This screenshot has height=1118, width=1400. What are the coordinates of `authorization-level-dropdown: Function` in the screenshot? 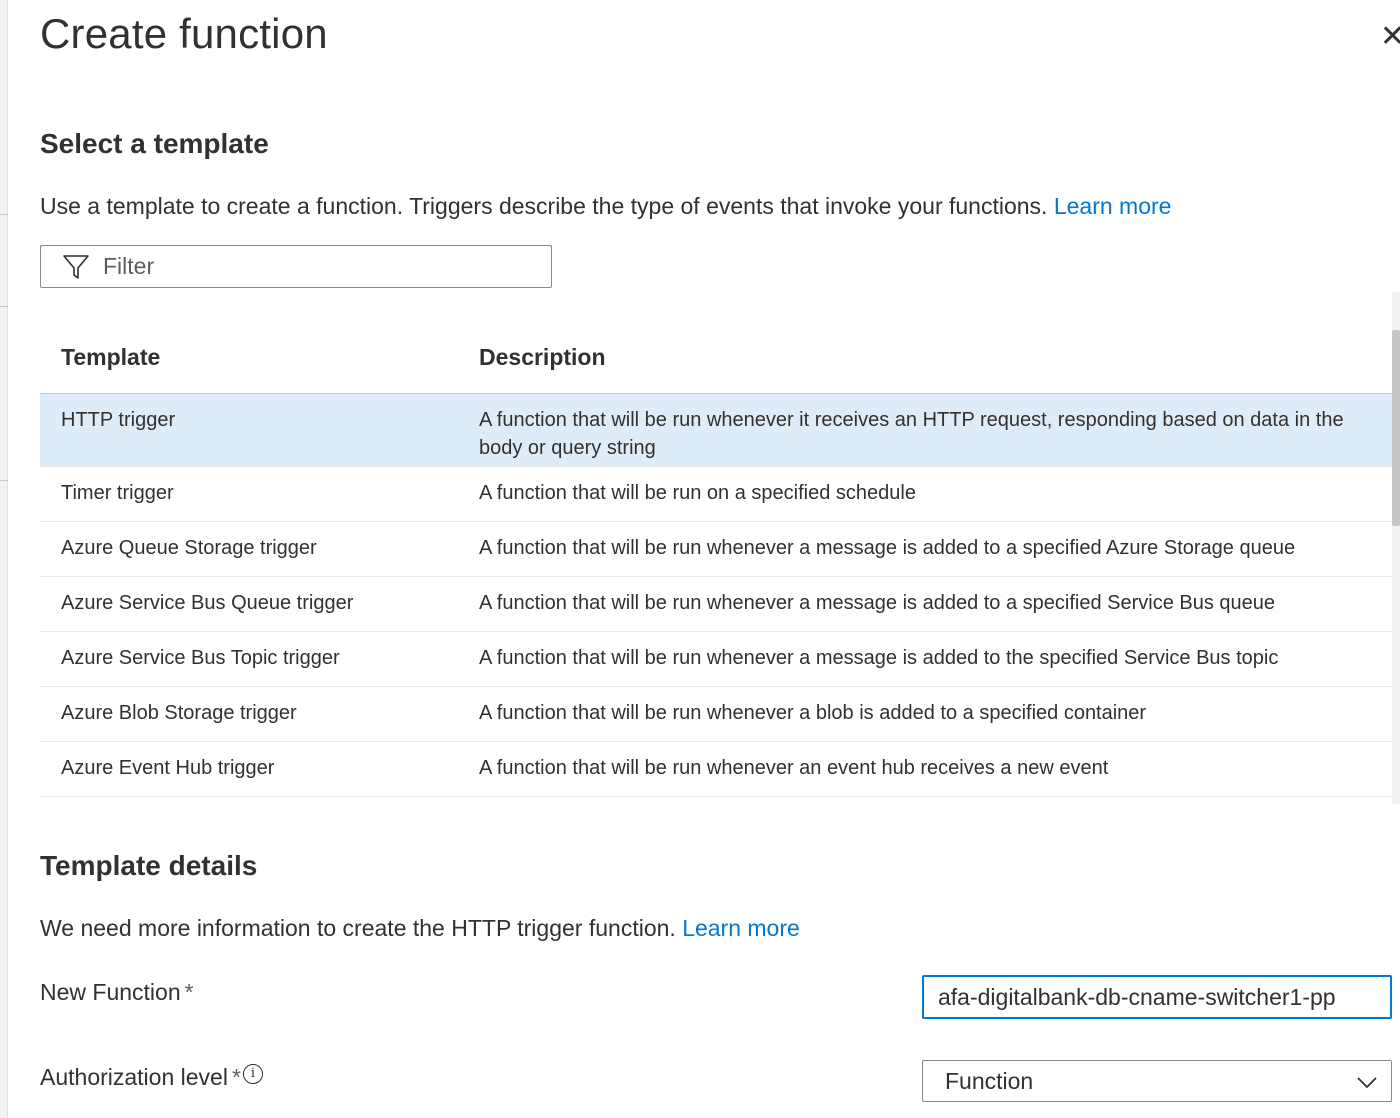 It's located at (1157, 1081).